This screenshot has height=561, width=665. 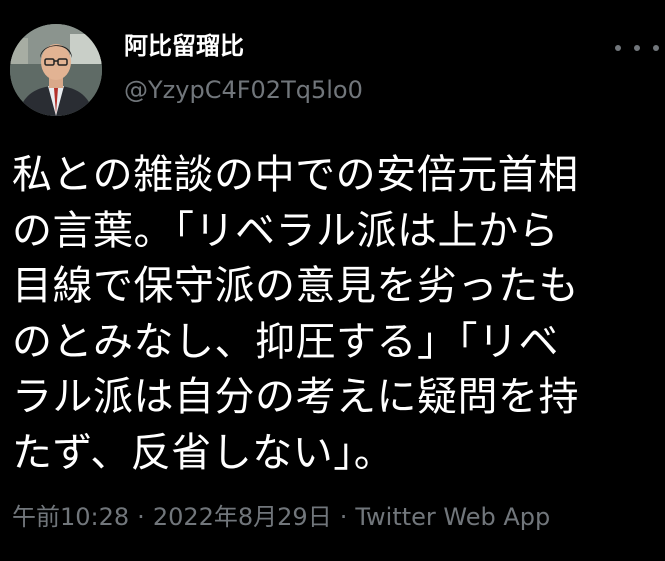 What do you see at coordinates (242, 517) in the screenshot?
I see `tweet-date: 2022年8月29日` at bounding box center [242, 517].